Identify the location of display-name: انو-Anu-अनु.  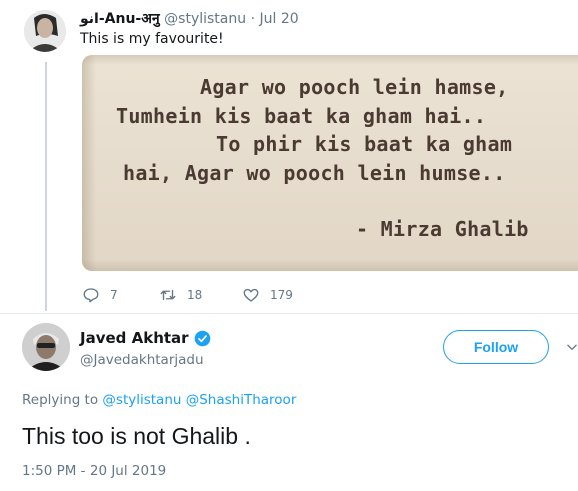
(120, 19).